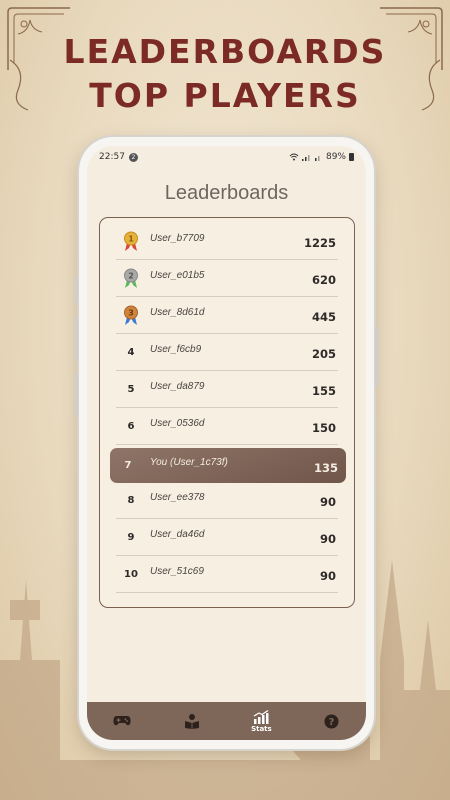 The height and width of the screenshot is (800, 450). Describe the element at coordinates (226, 721) in the screenshot. I see `bottom-navigation: Stats ?` at that location.